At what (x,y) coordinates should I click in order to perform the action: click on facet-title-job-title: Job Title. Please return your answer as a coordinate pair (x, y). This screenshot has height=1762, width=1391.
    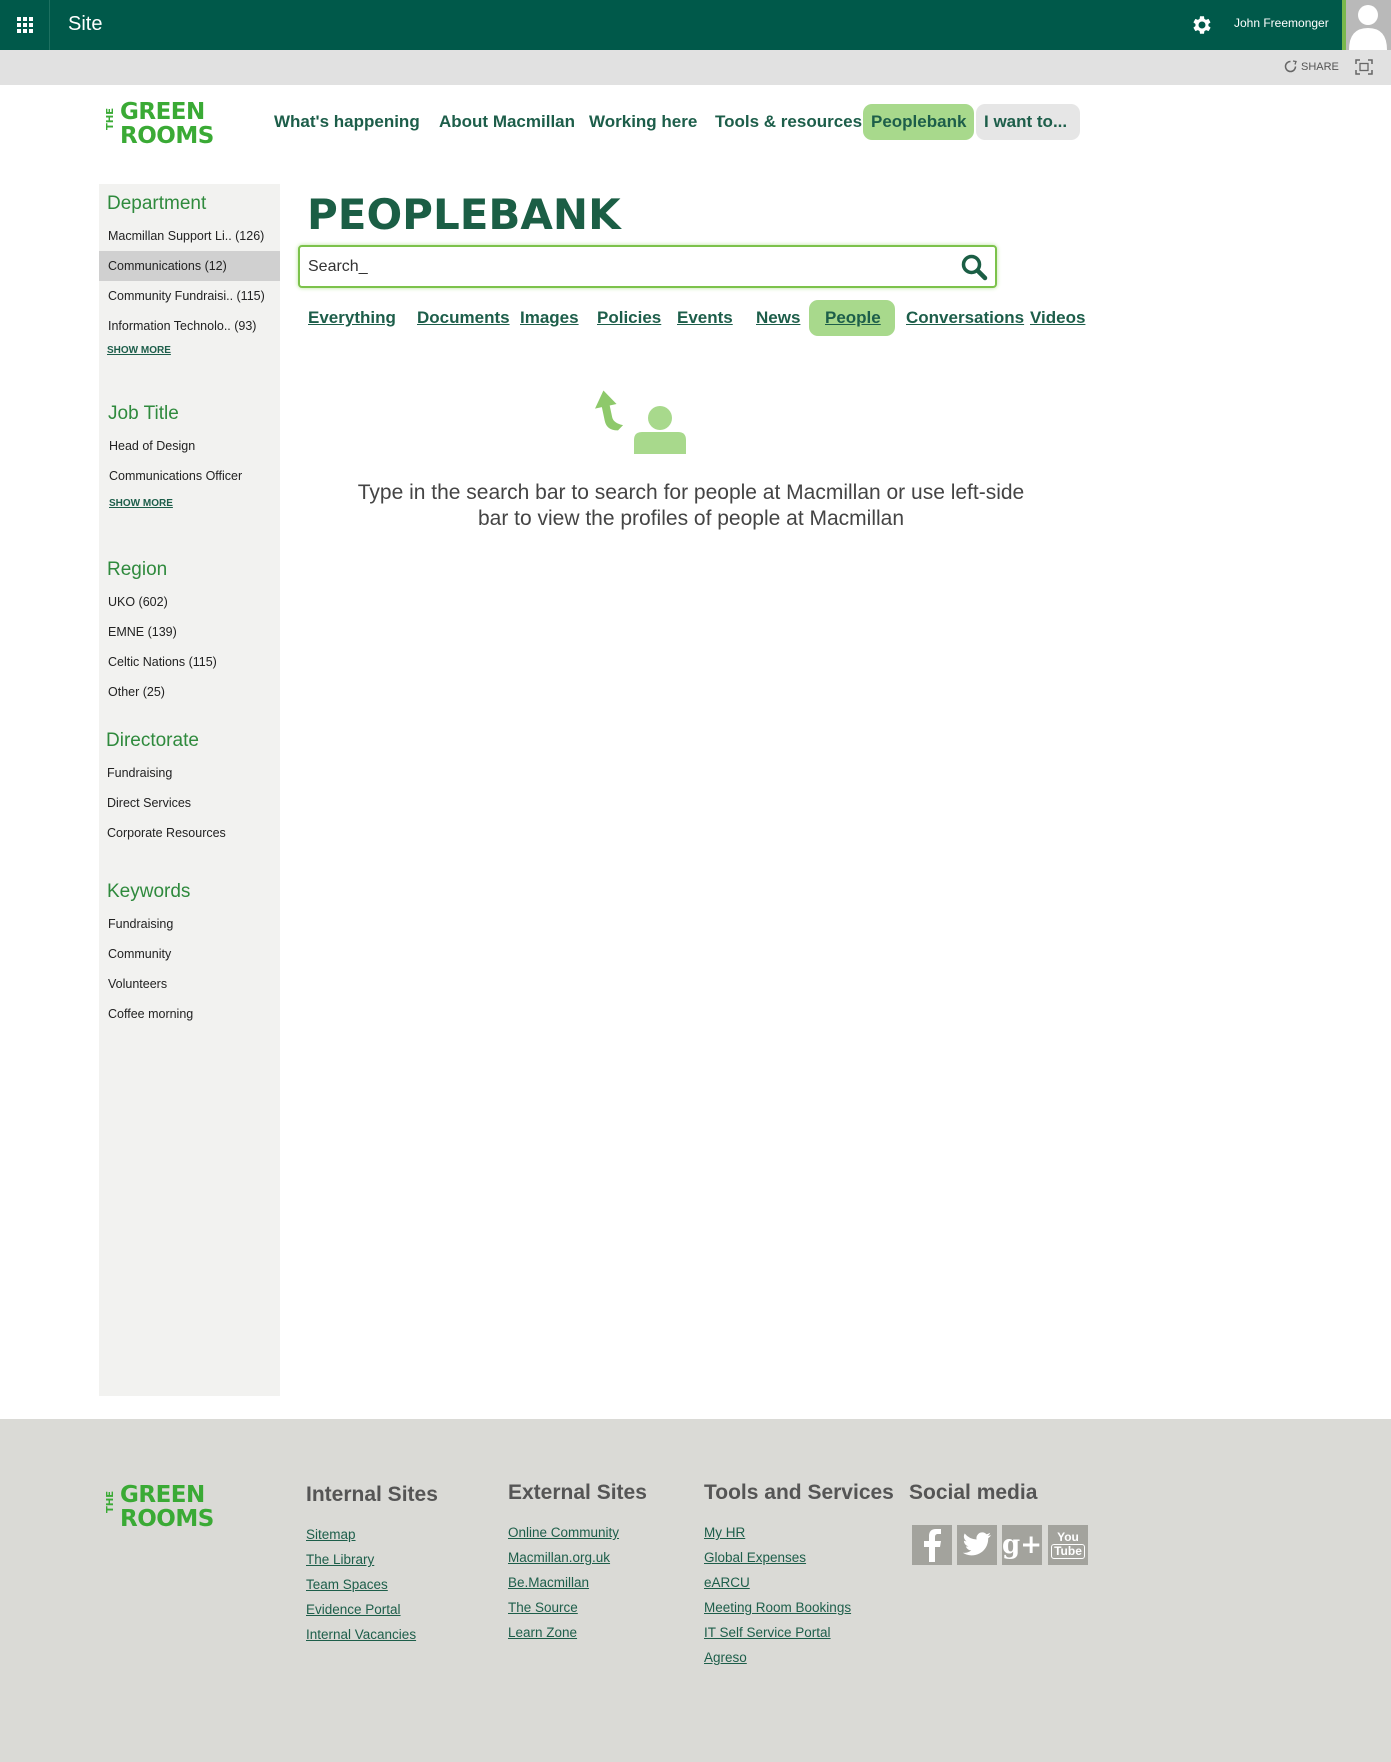
    Looking at the image, I should click on (143, 413).